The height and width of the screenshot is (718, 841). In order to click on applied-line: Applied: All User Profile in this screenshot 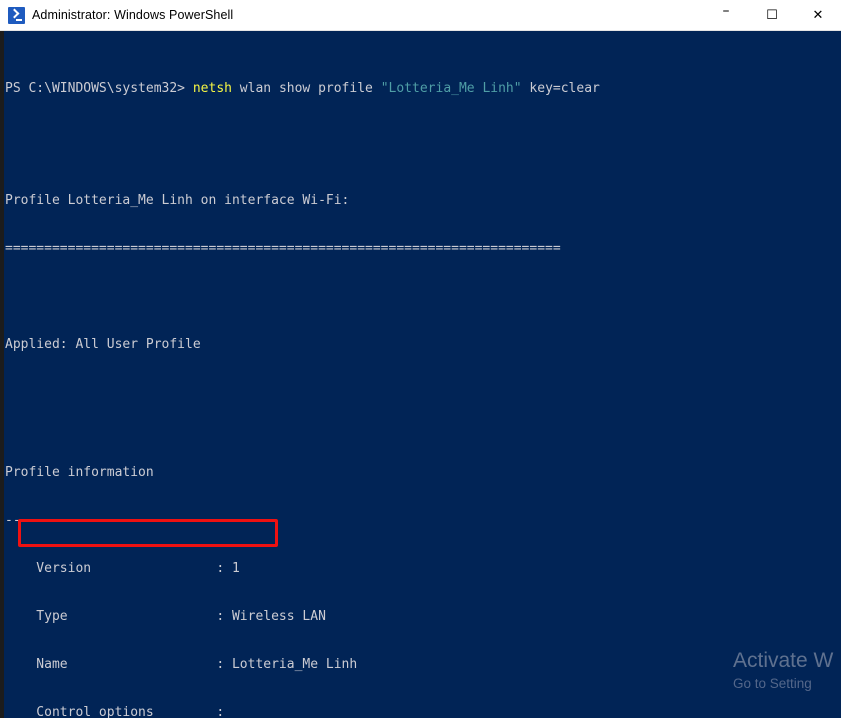, I will do `click(103, 344)`.